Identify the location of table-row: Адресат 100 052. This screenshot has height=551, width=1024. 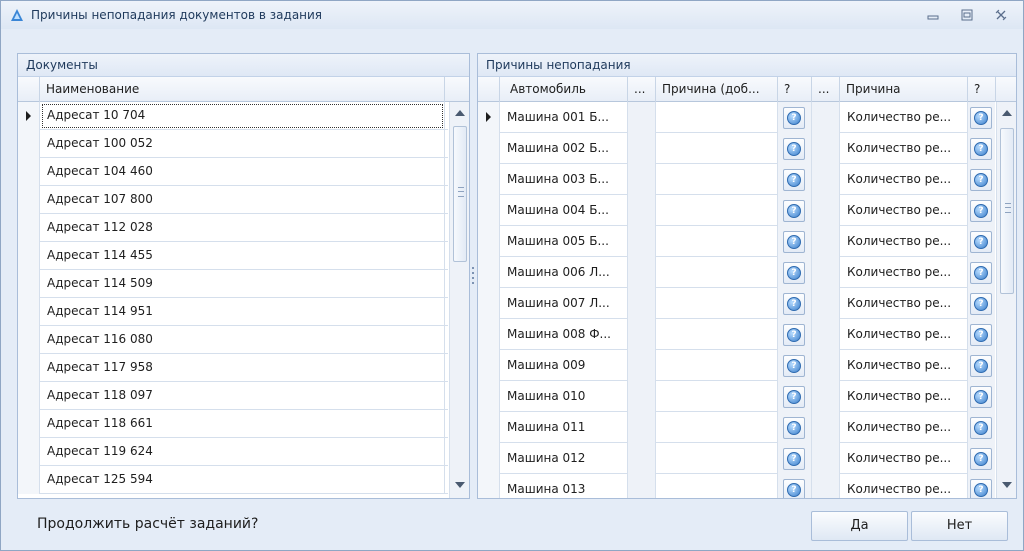
(233, 144).